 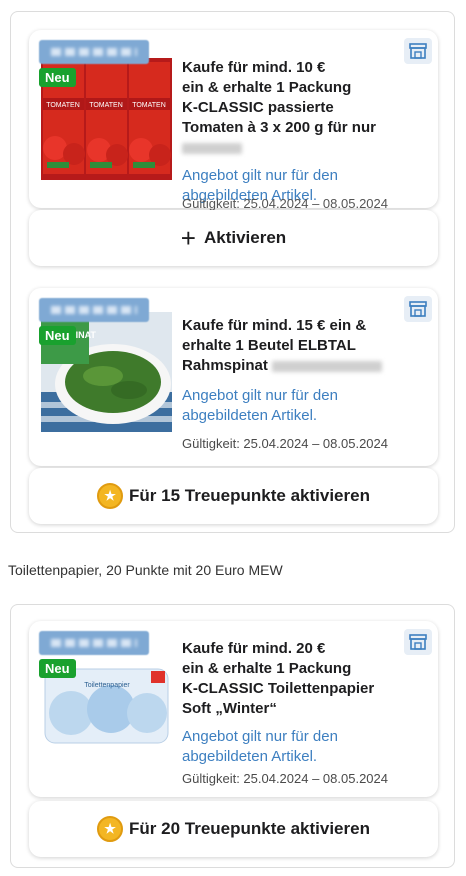 I want to click on activate-points-label: Für 15 Treuepunkte aktivieren, so click(x=249, y=495).